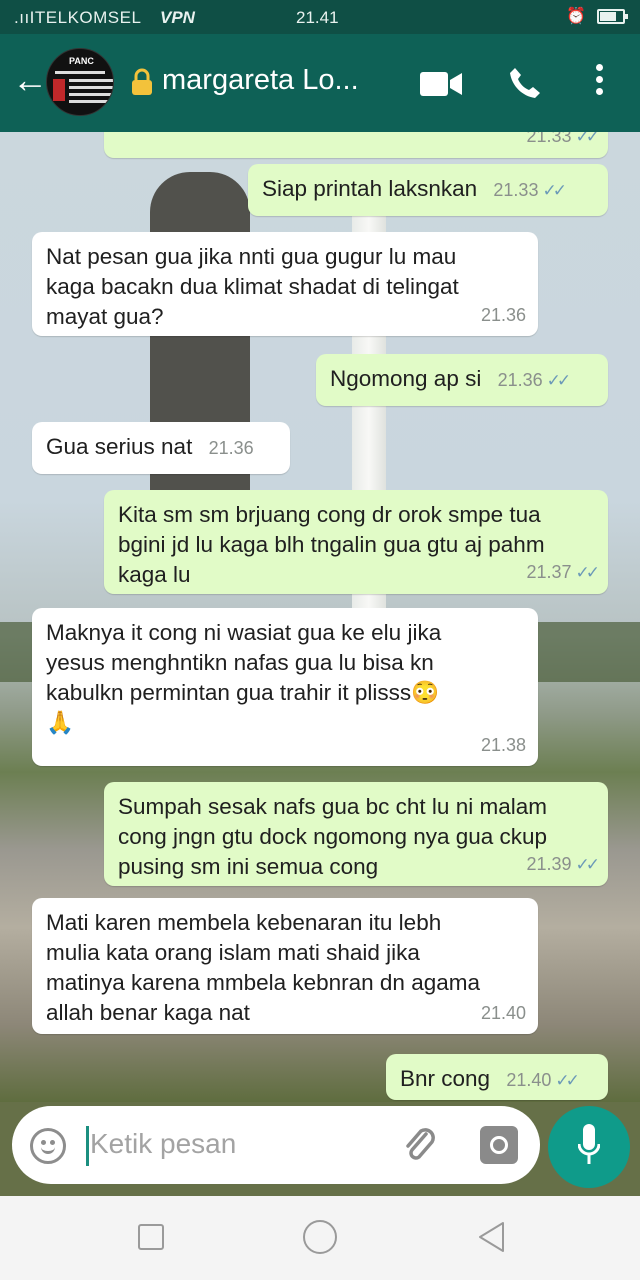 The image size is (640, 1280). What do you see at coordinates (80, 82) in the screenshot?
I see `avatar: PANC` at bounding box center [80, 82].